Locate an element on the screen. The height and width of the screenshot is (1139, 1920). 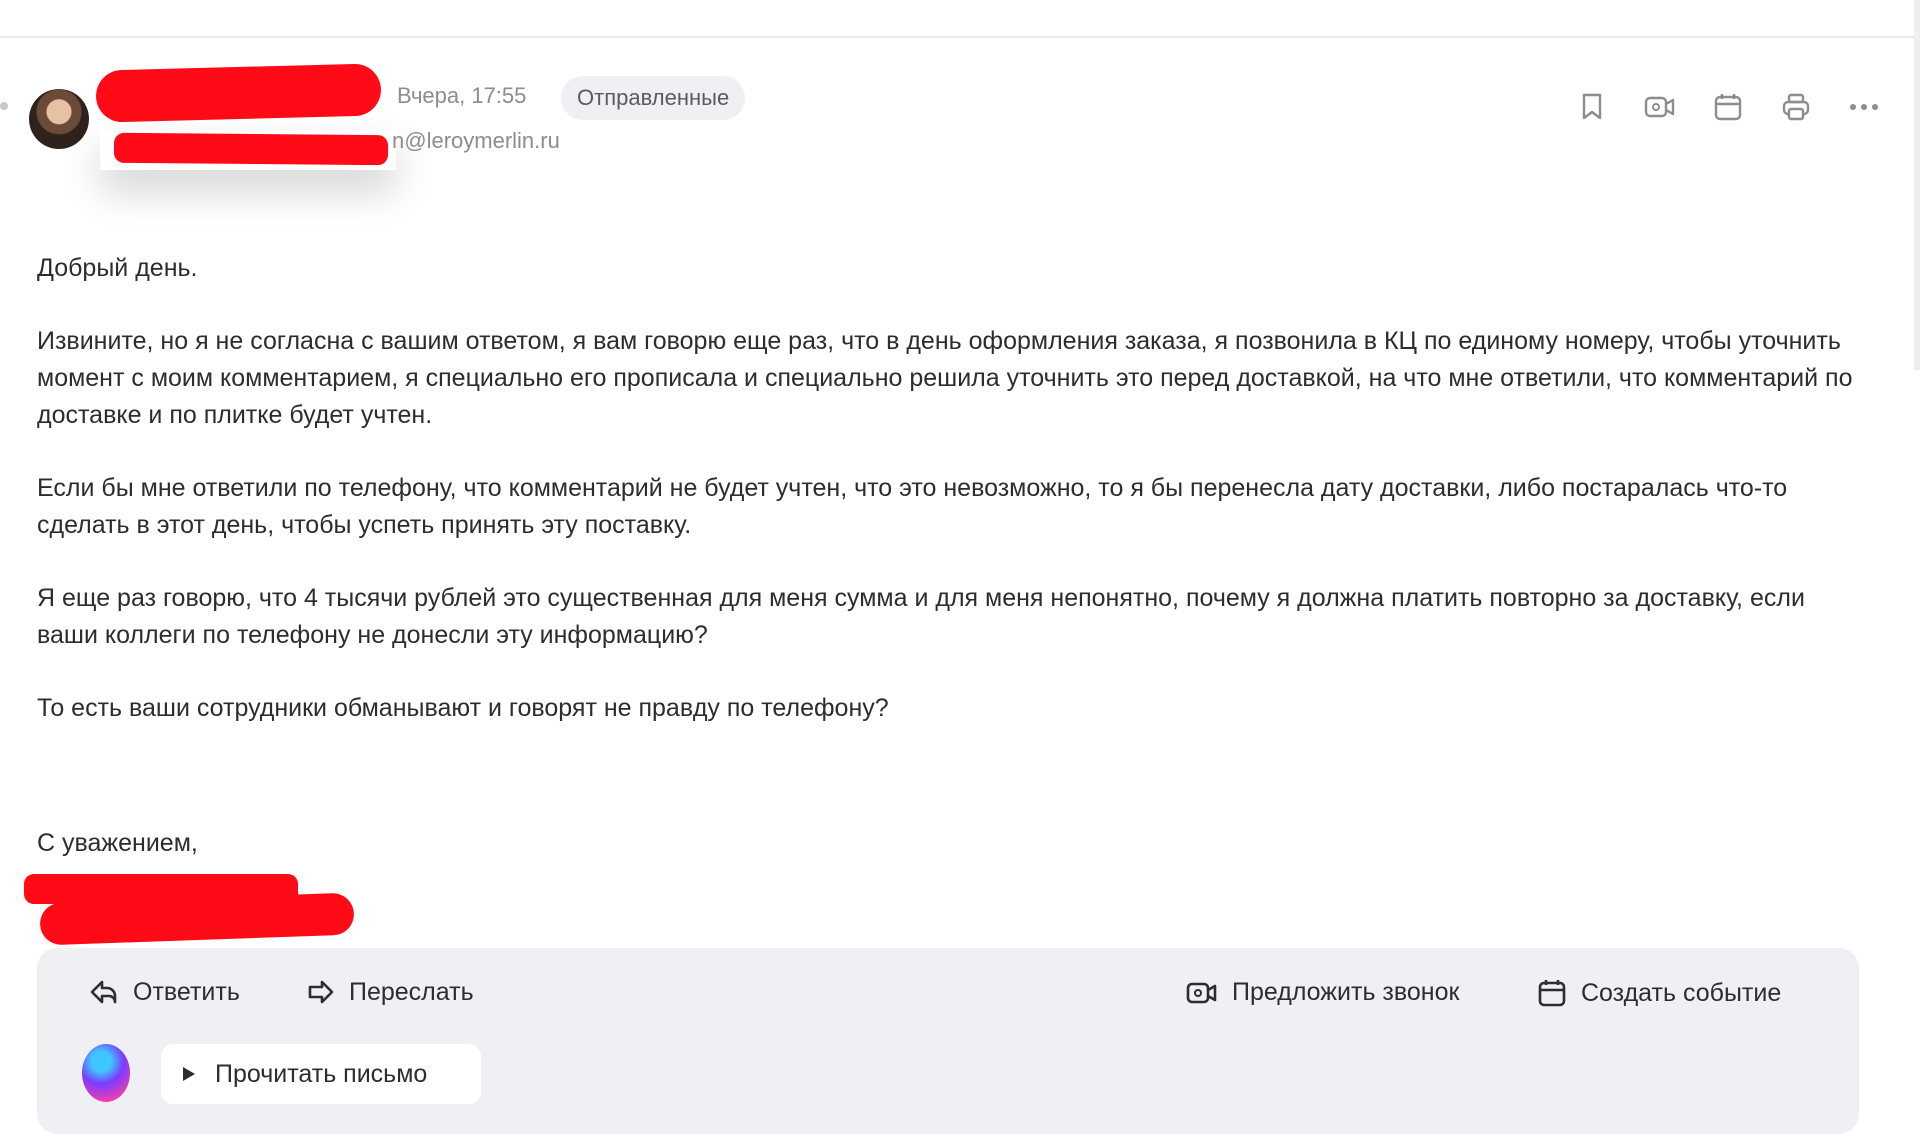
sender-email: n@leroymerlin.ru is located at coordinates (476, 141).